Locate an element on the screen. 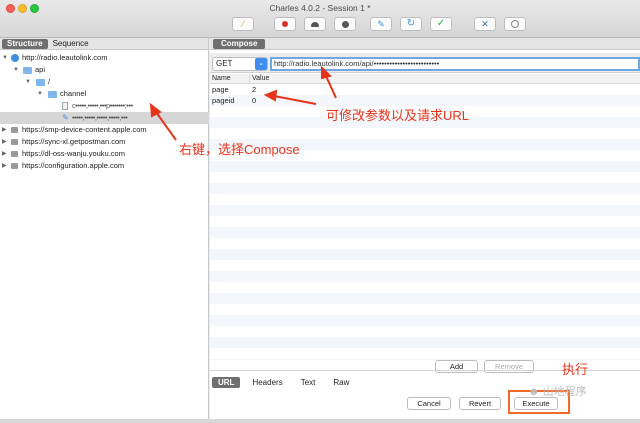 Image resolution: width=640 pixels, height=423 pixels. tree-item-label: http://radio.leautolink.com is located at coordinates (65, 57).